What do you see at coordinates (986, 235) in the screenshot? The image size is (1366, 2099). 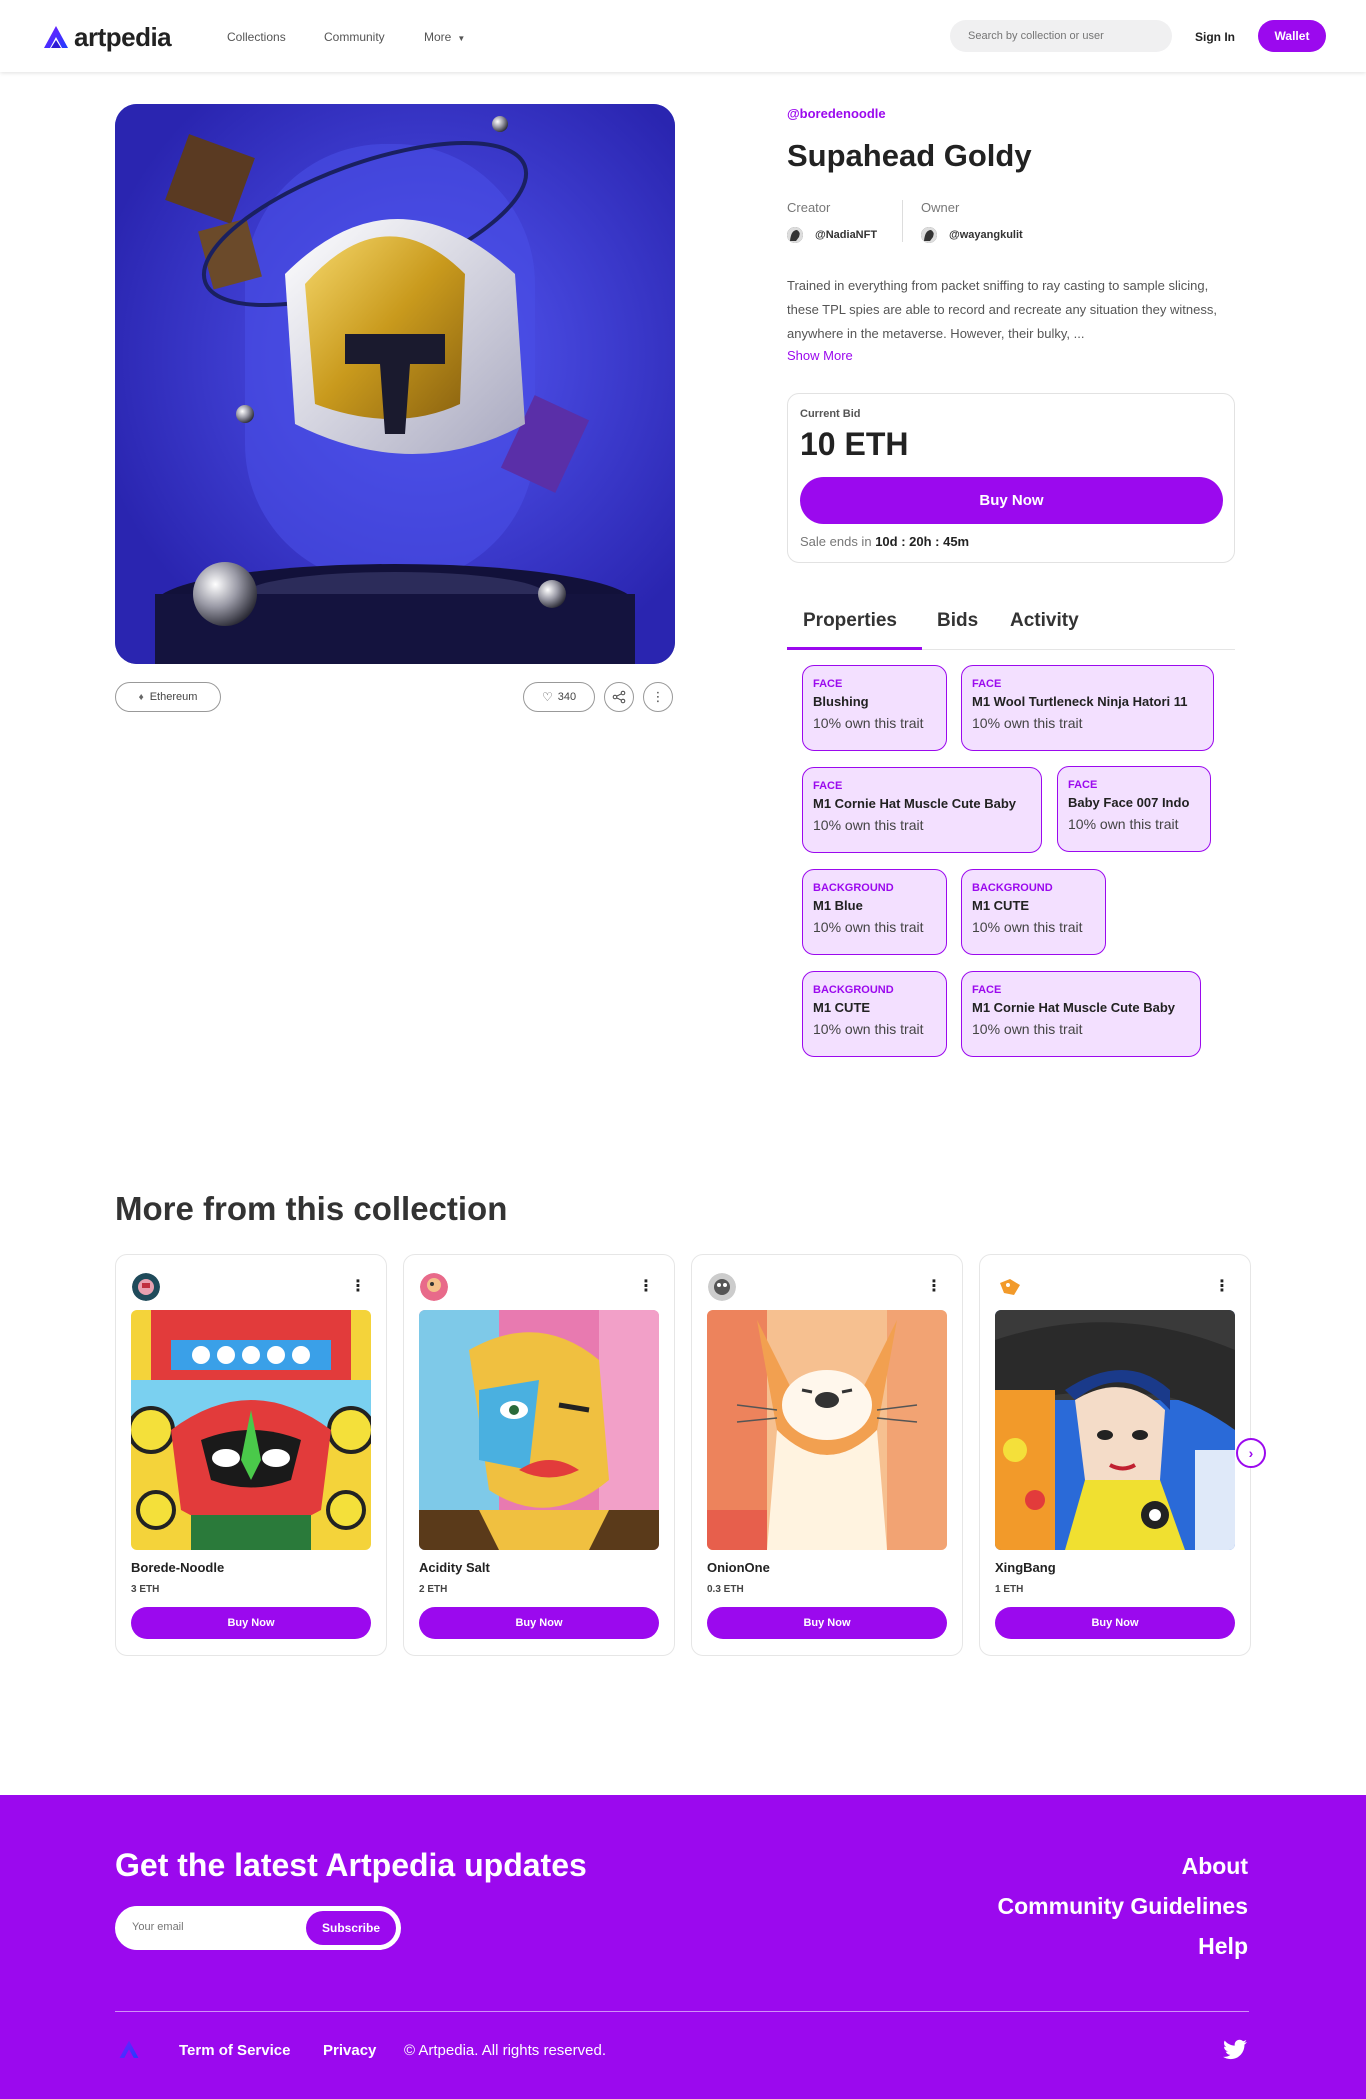 I see `owner-name: @wayangkulit` at bounding box center [986, 235].